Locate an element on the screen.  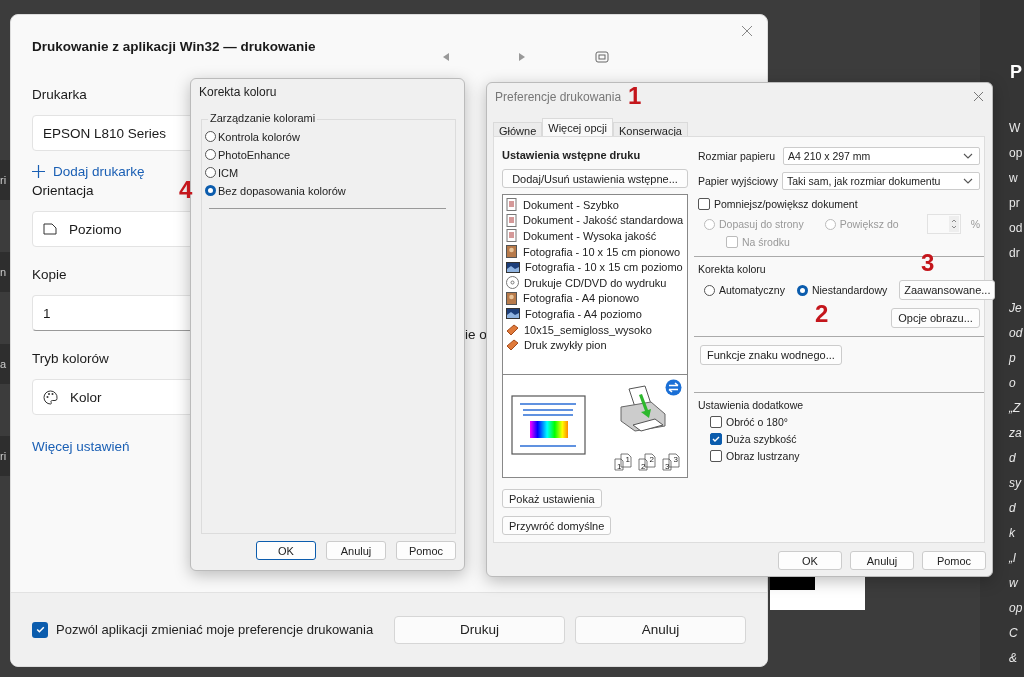
list-item: Dokument - Szybko is located at coordinates (571, 204).